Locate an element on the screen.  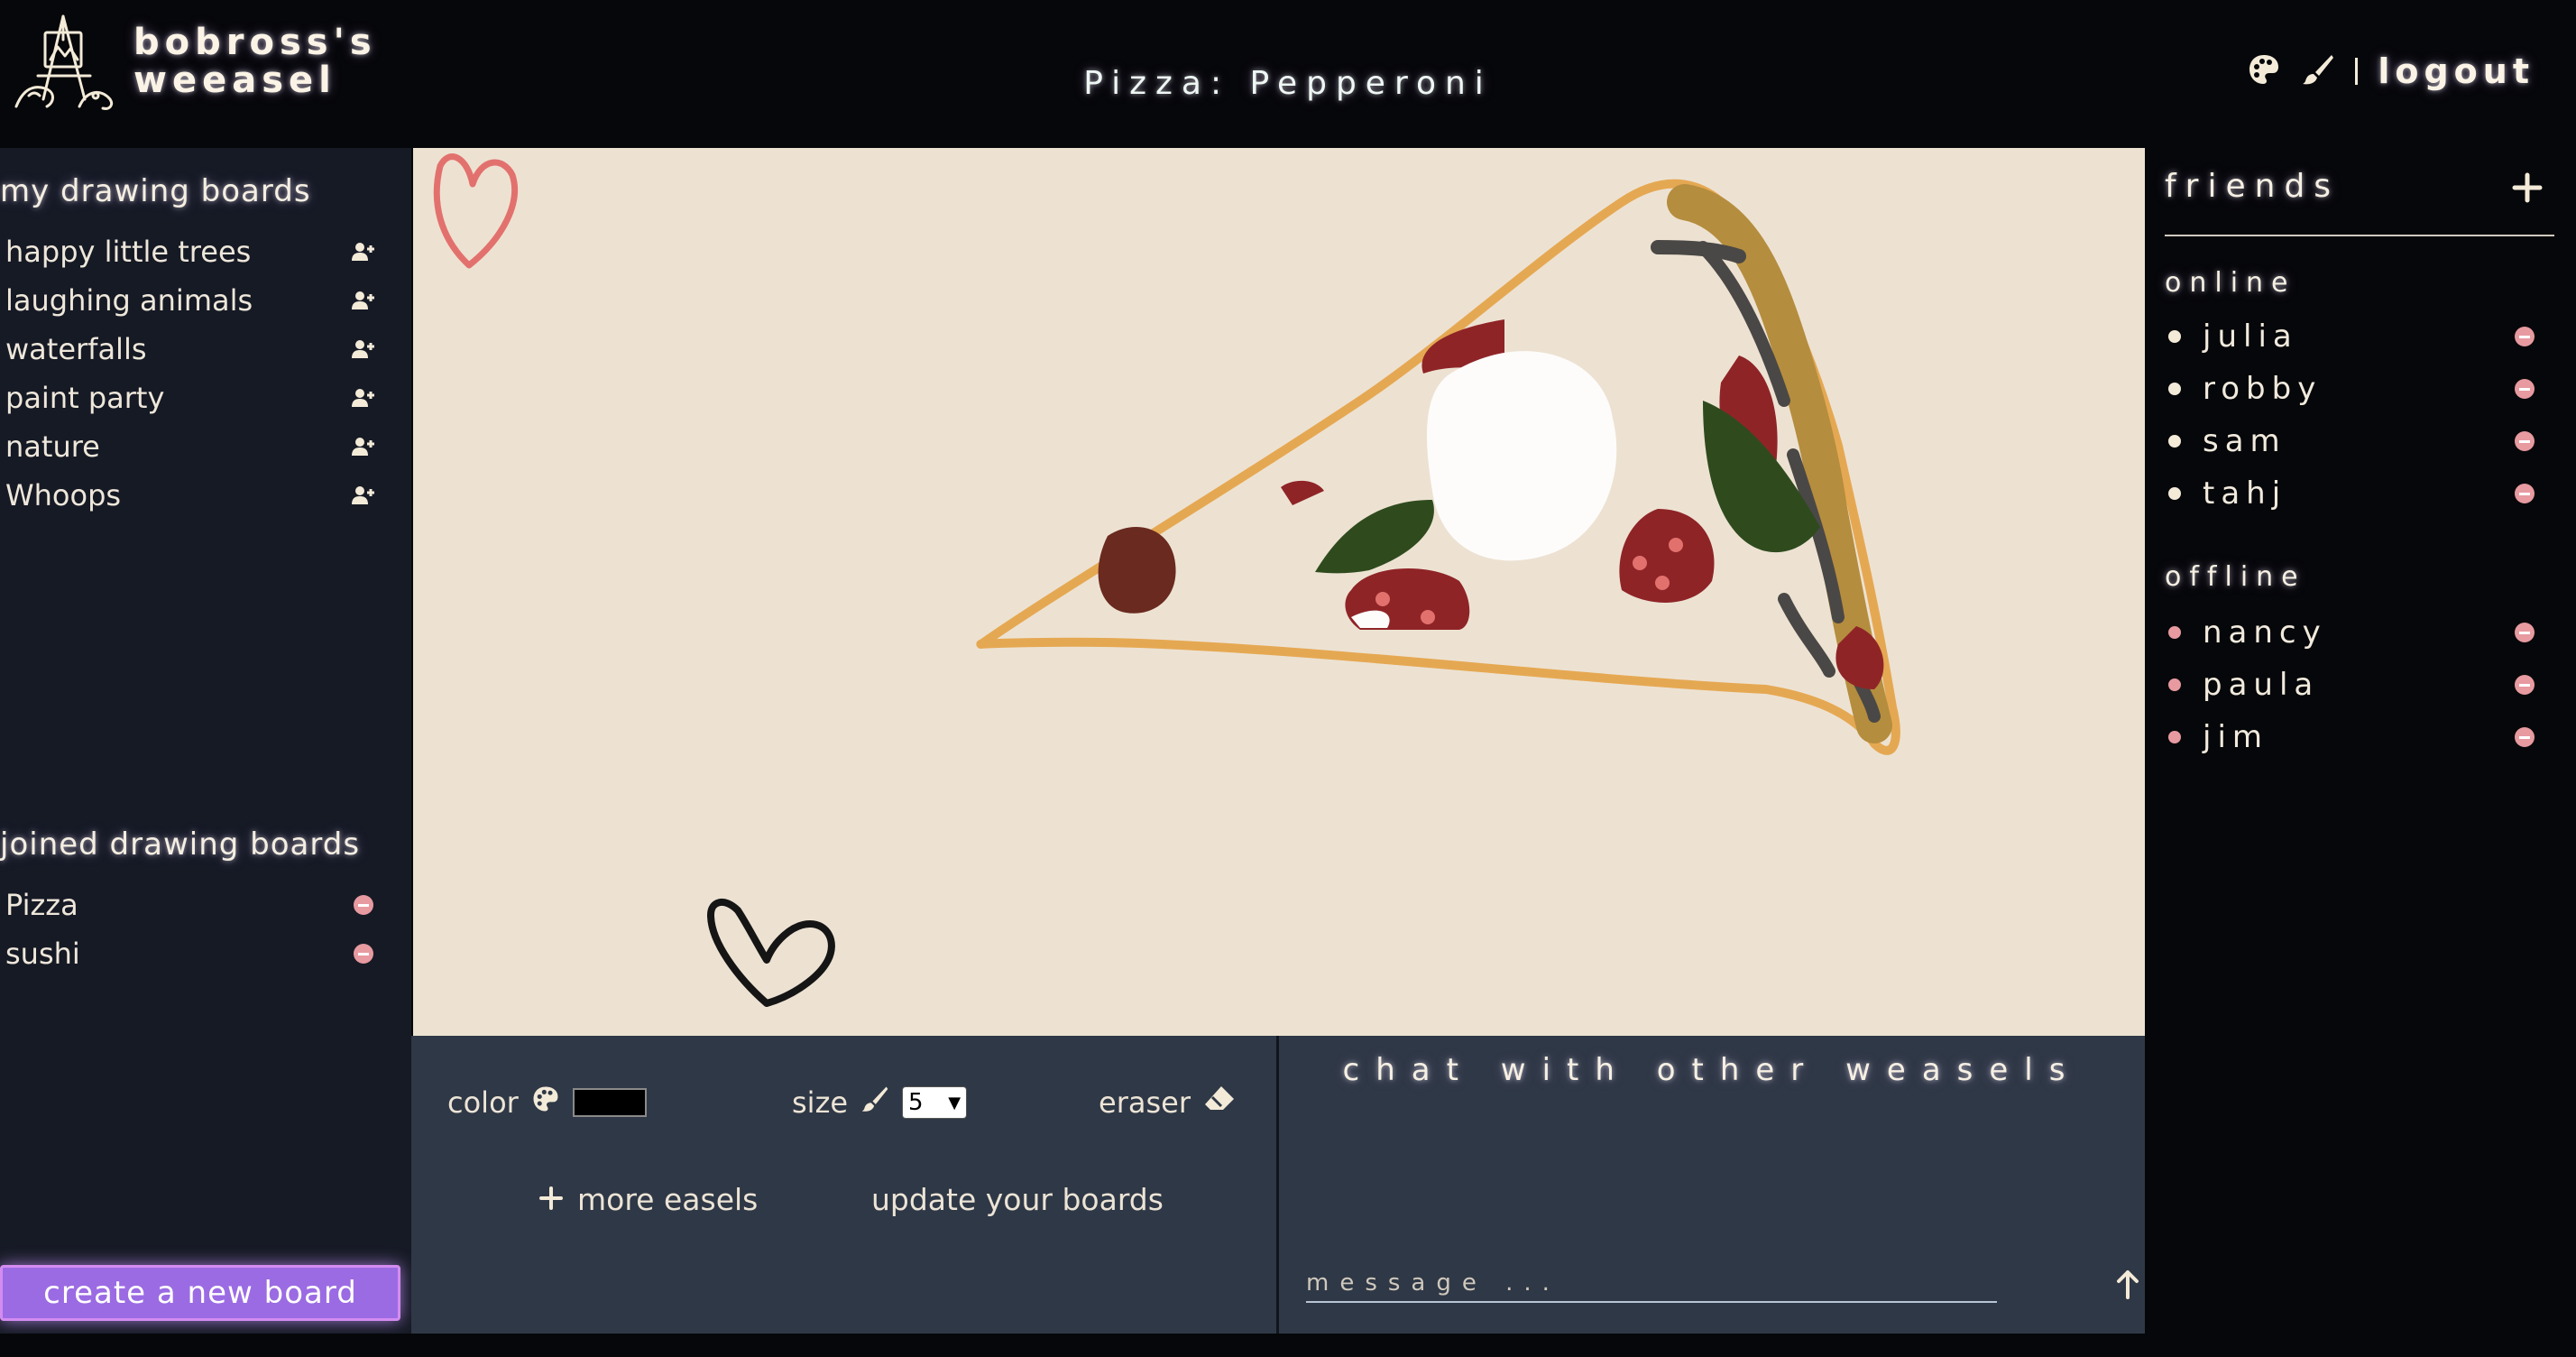
friend-name: nancy is located at coordinates (2265, 632).